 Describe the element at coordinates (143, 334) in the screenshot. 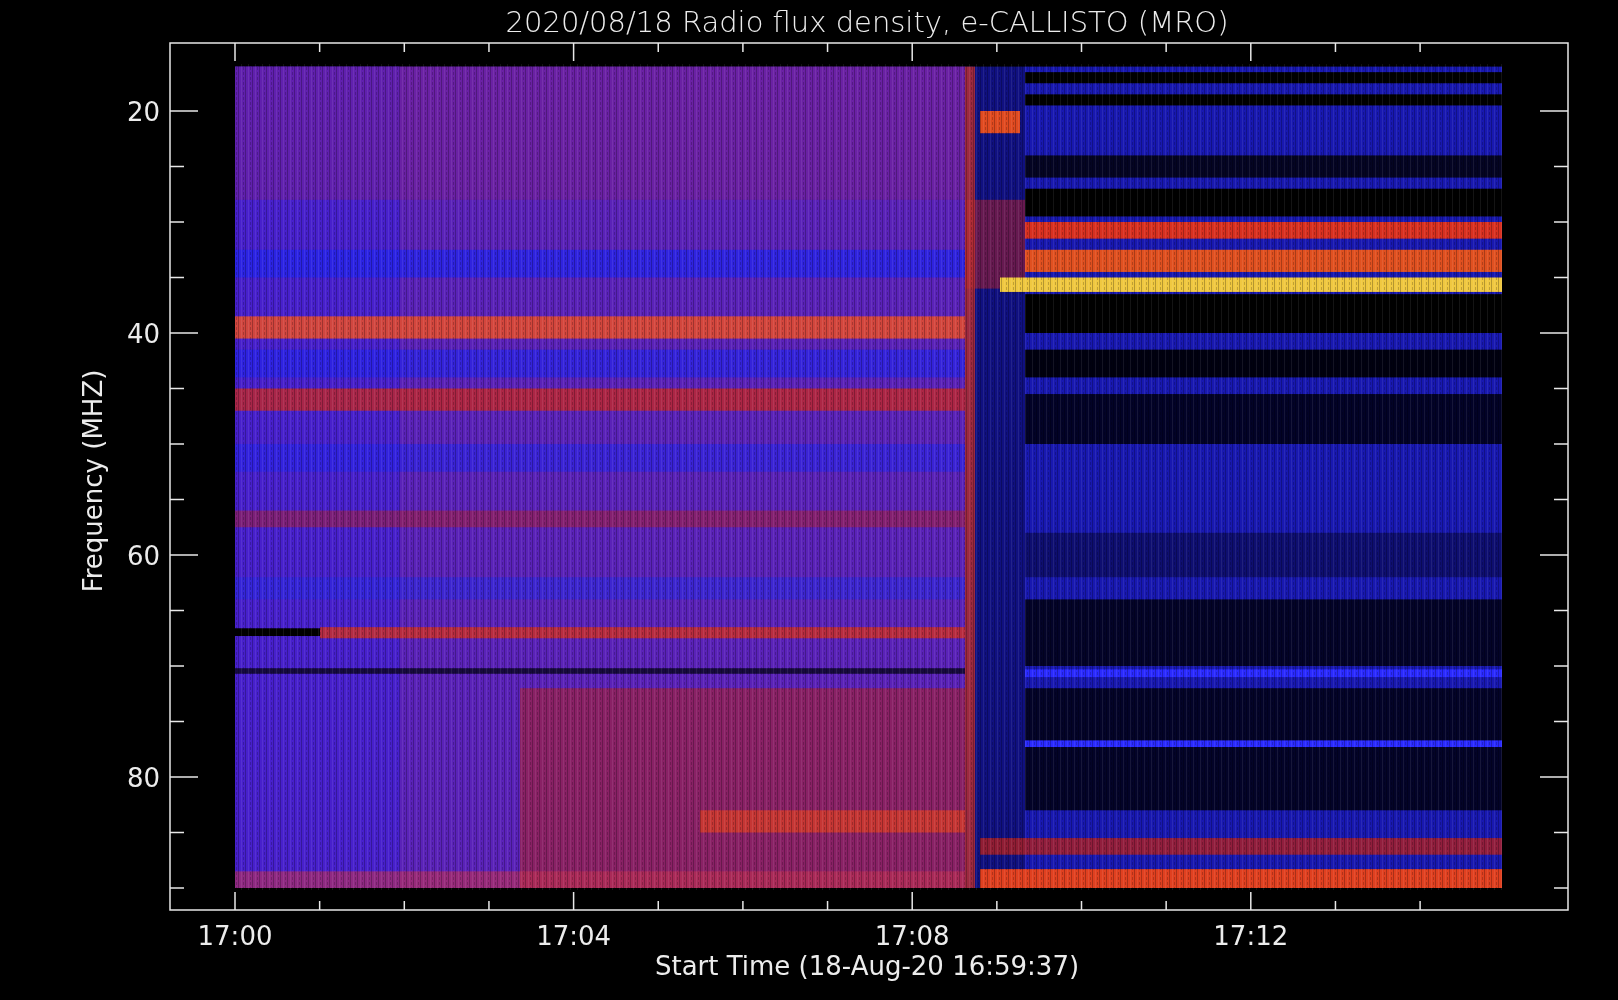

I see `y-tick-label: 40` at that location.